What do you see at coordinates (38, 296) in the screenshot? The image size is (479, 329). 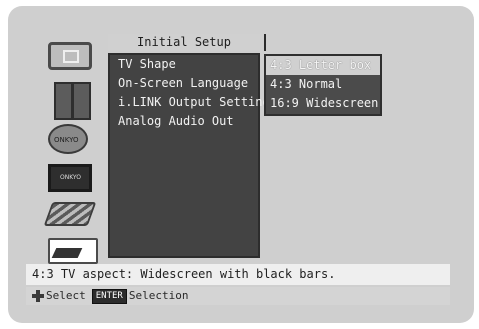 I see `dpad-icon` at bounding box center [38, 296].